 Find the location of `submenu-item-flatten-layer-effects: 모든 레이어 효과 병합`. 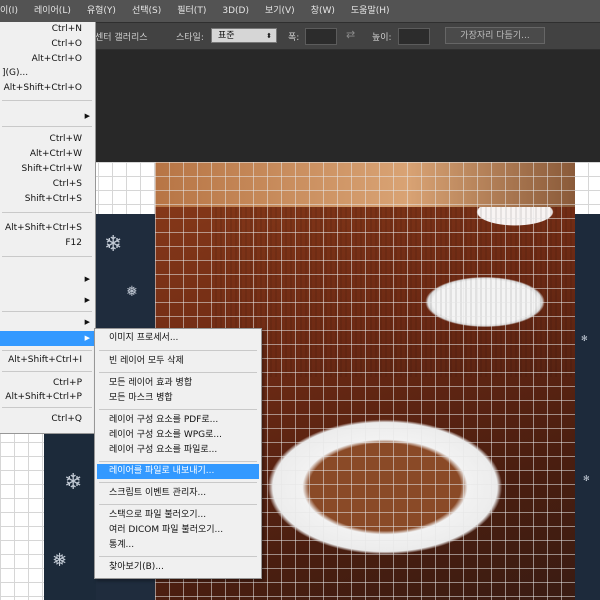

submenu-item-flatten-layer-effects: 모든 레이어 효과 병합 is located at coordinates (178, 383).